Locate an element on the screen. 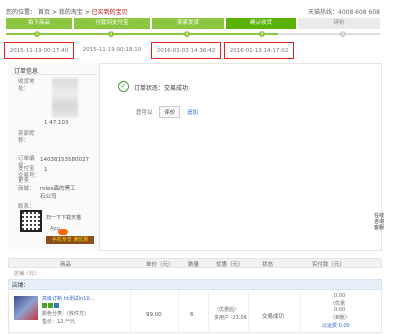 The image size is (396, 334). mall-value-2: 石公司 is located at coordinates (48, 197).